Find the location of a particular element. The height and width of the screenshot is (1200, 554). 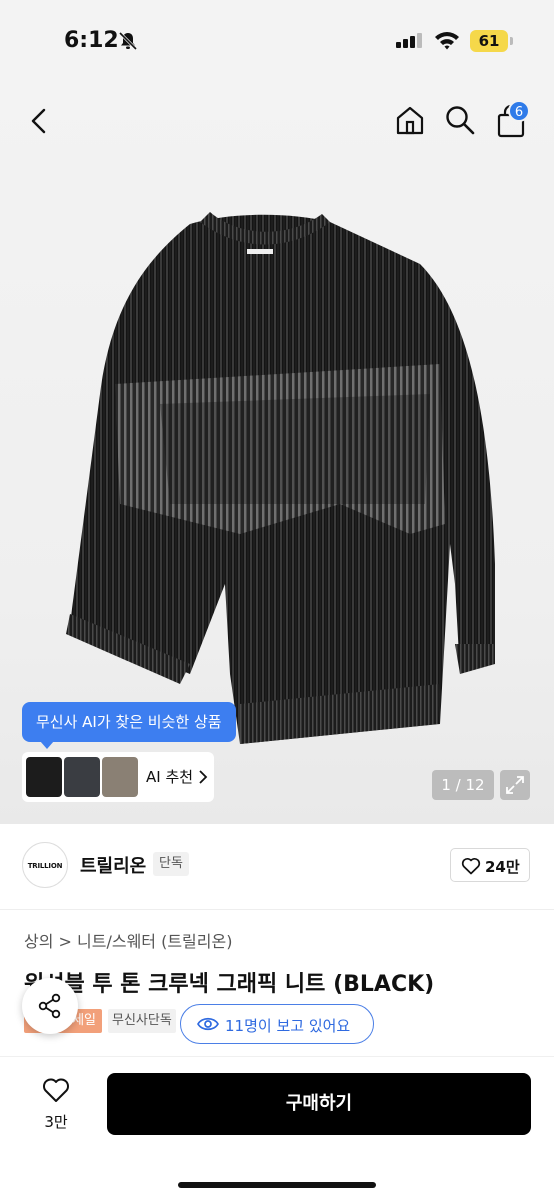

image-counter: 1 / 12 is located at coordinates (463, 785).